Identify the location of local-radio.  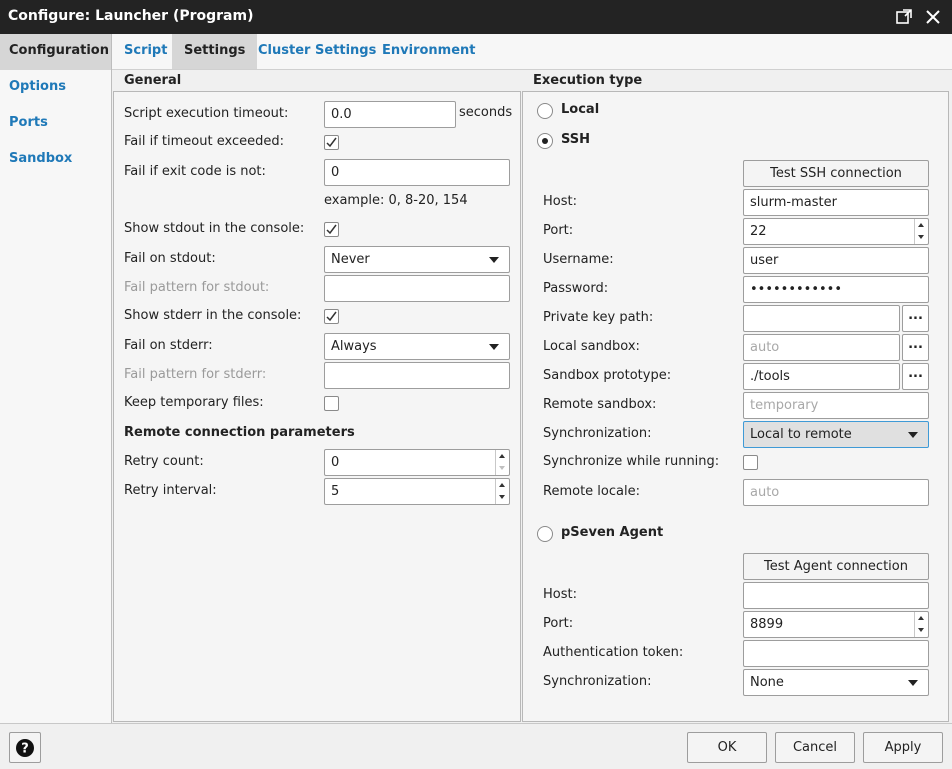
(545, 111).